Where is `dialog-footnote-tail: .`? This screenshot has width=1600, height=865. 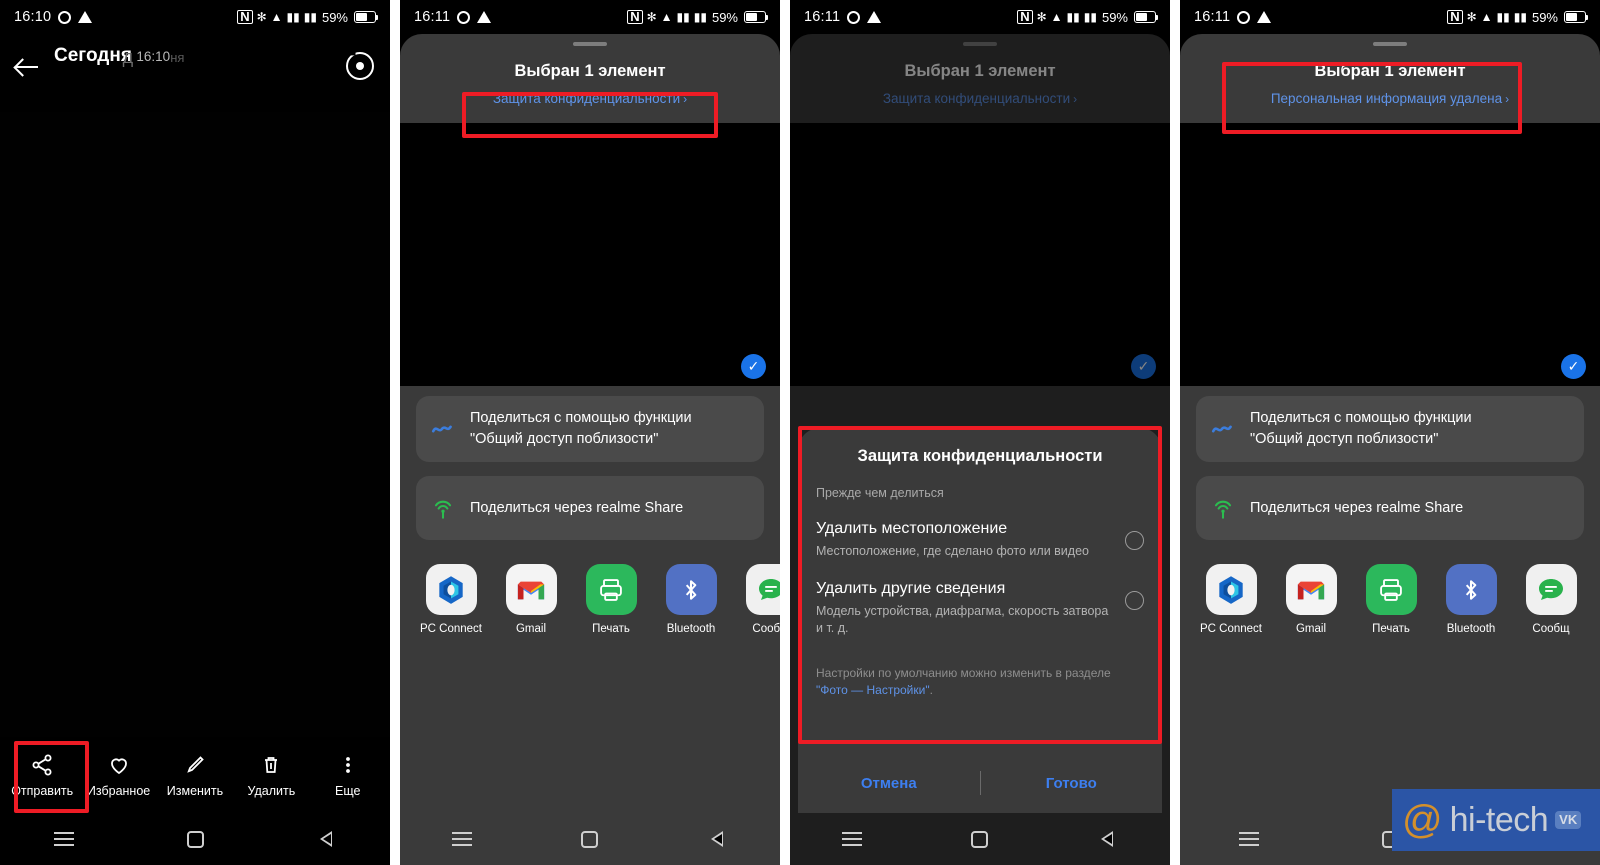 dialog-footnote-tail: . is located at coordinates (931, 690).